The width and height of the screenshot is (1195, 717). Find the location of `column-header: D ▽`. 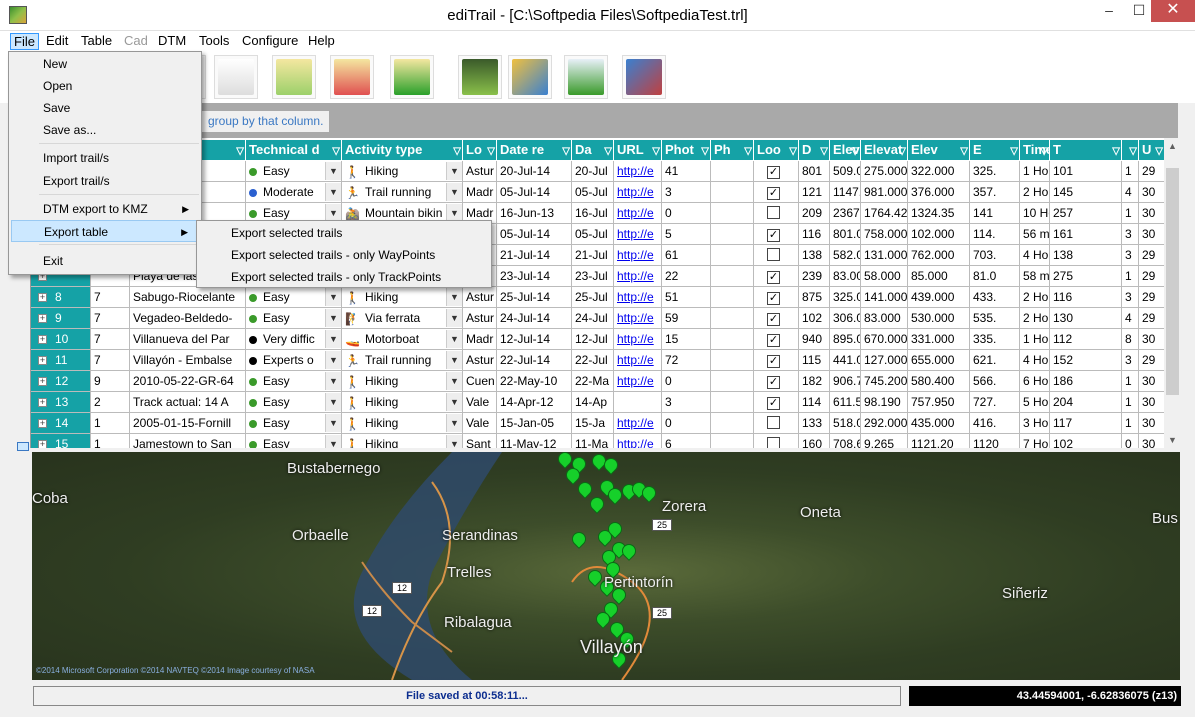

column-header: D ▽ is located at coordinates (814, 150).